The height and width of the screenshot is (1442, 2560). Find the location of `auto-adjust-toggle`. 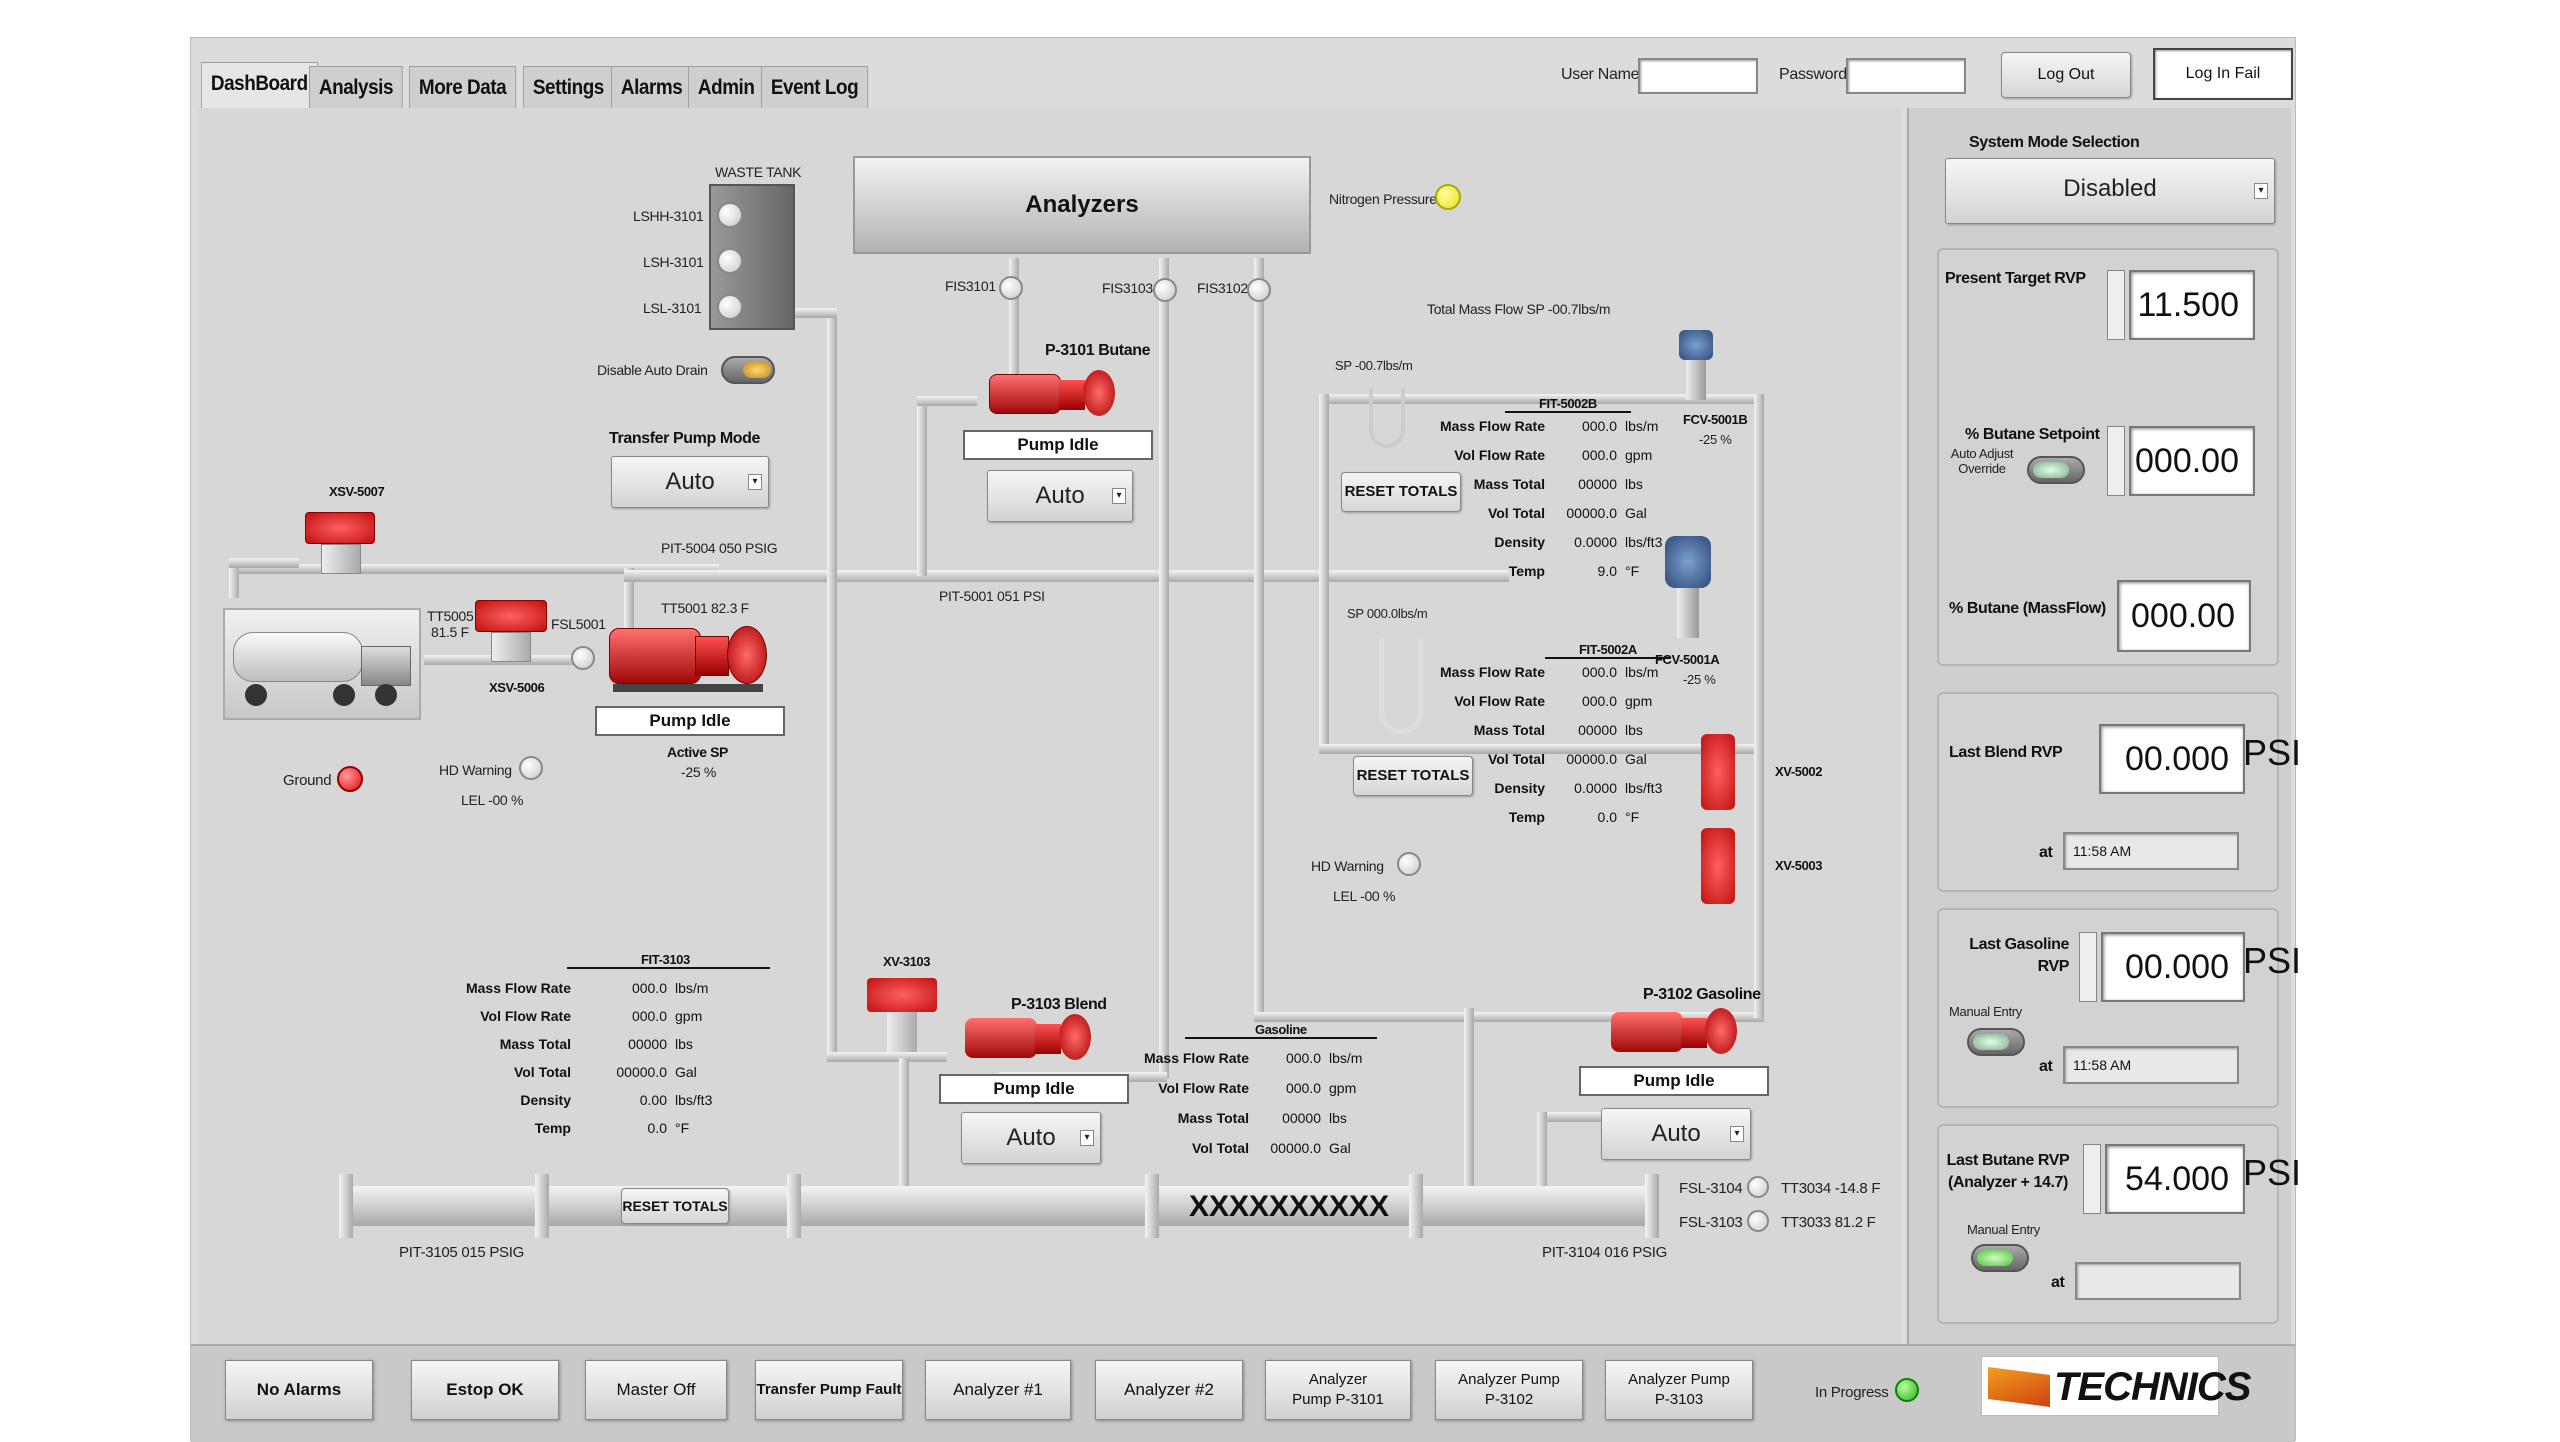

auto-adjust-toggle is located at coordinates (2056, 470).